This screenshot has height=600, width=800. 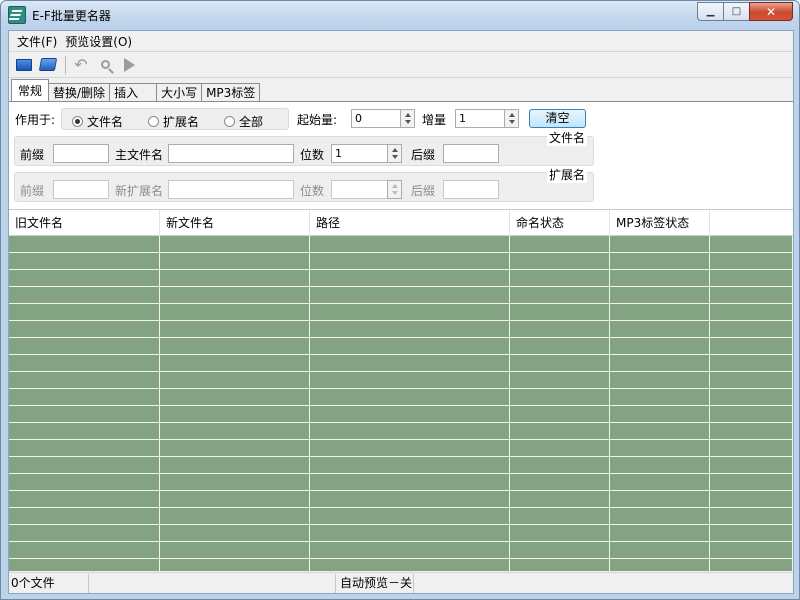 I want to click on tab-insert: 插入, so click(x=133, y=92).